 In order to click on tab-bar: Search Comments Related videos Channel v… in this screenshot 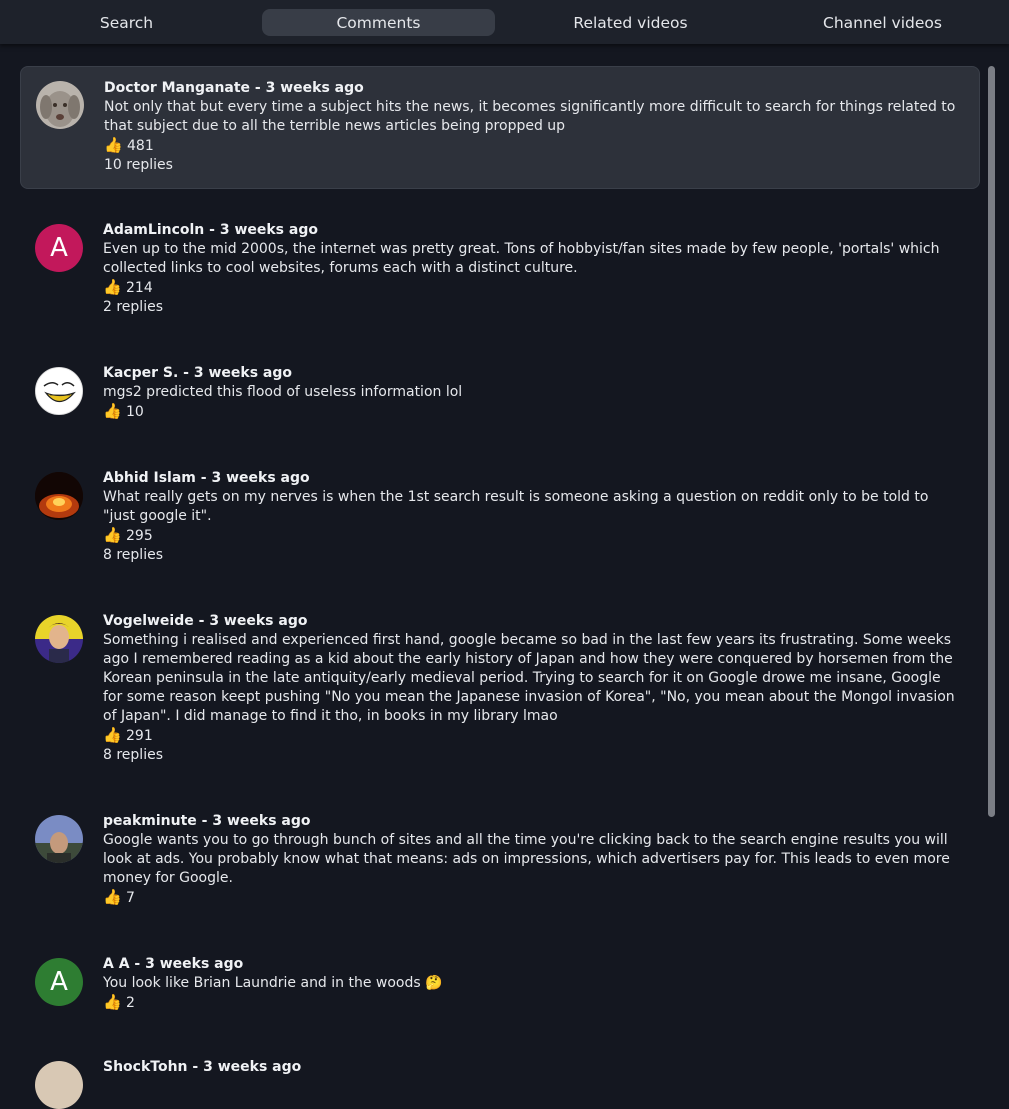, I will do `click(504, 22)`.